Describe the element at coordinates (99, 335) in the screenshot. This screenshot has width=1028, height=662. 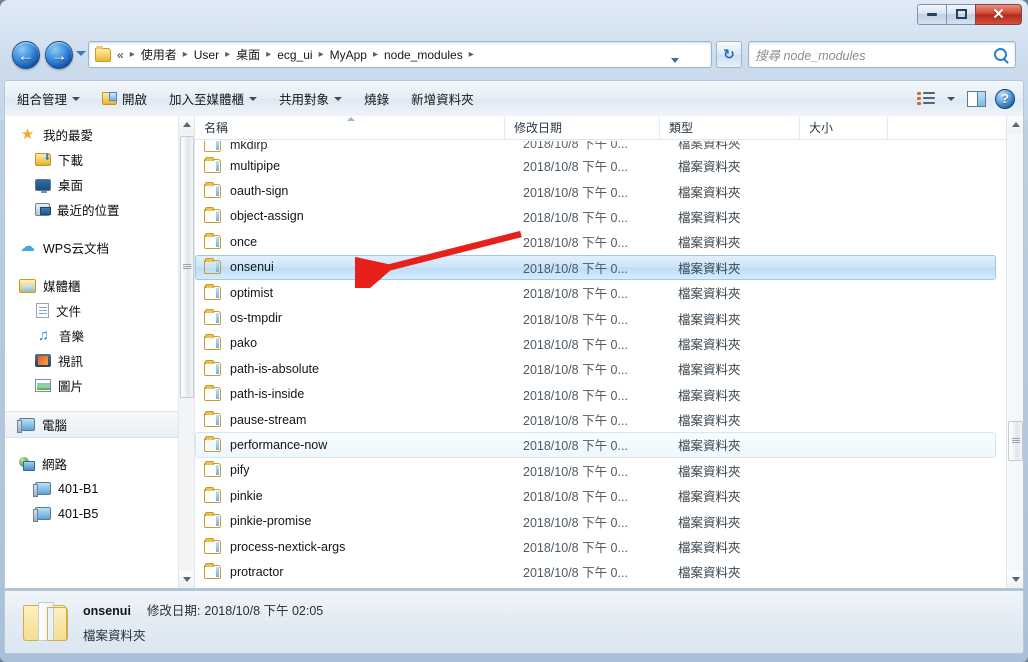
I see `sidebar-item-music: ♫ 音樂` at that location.